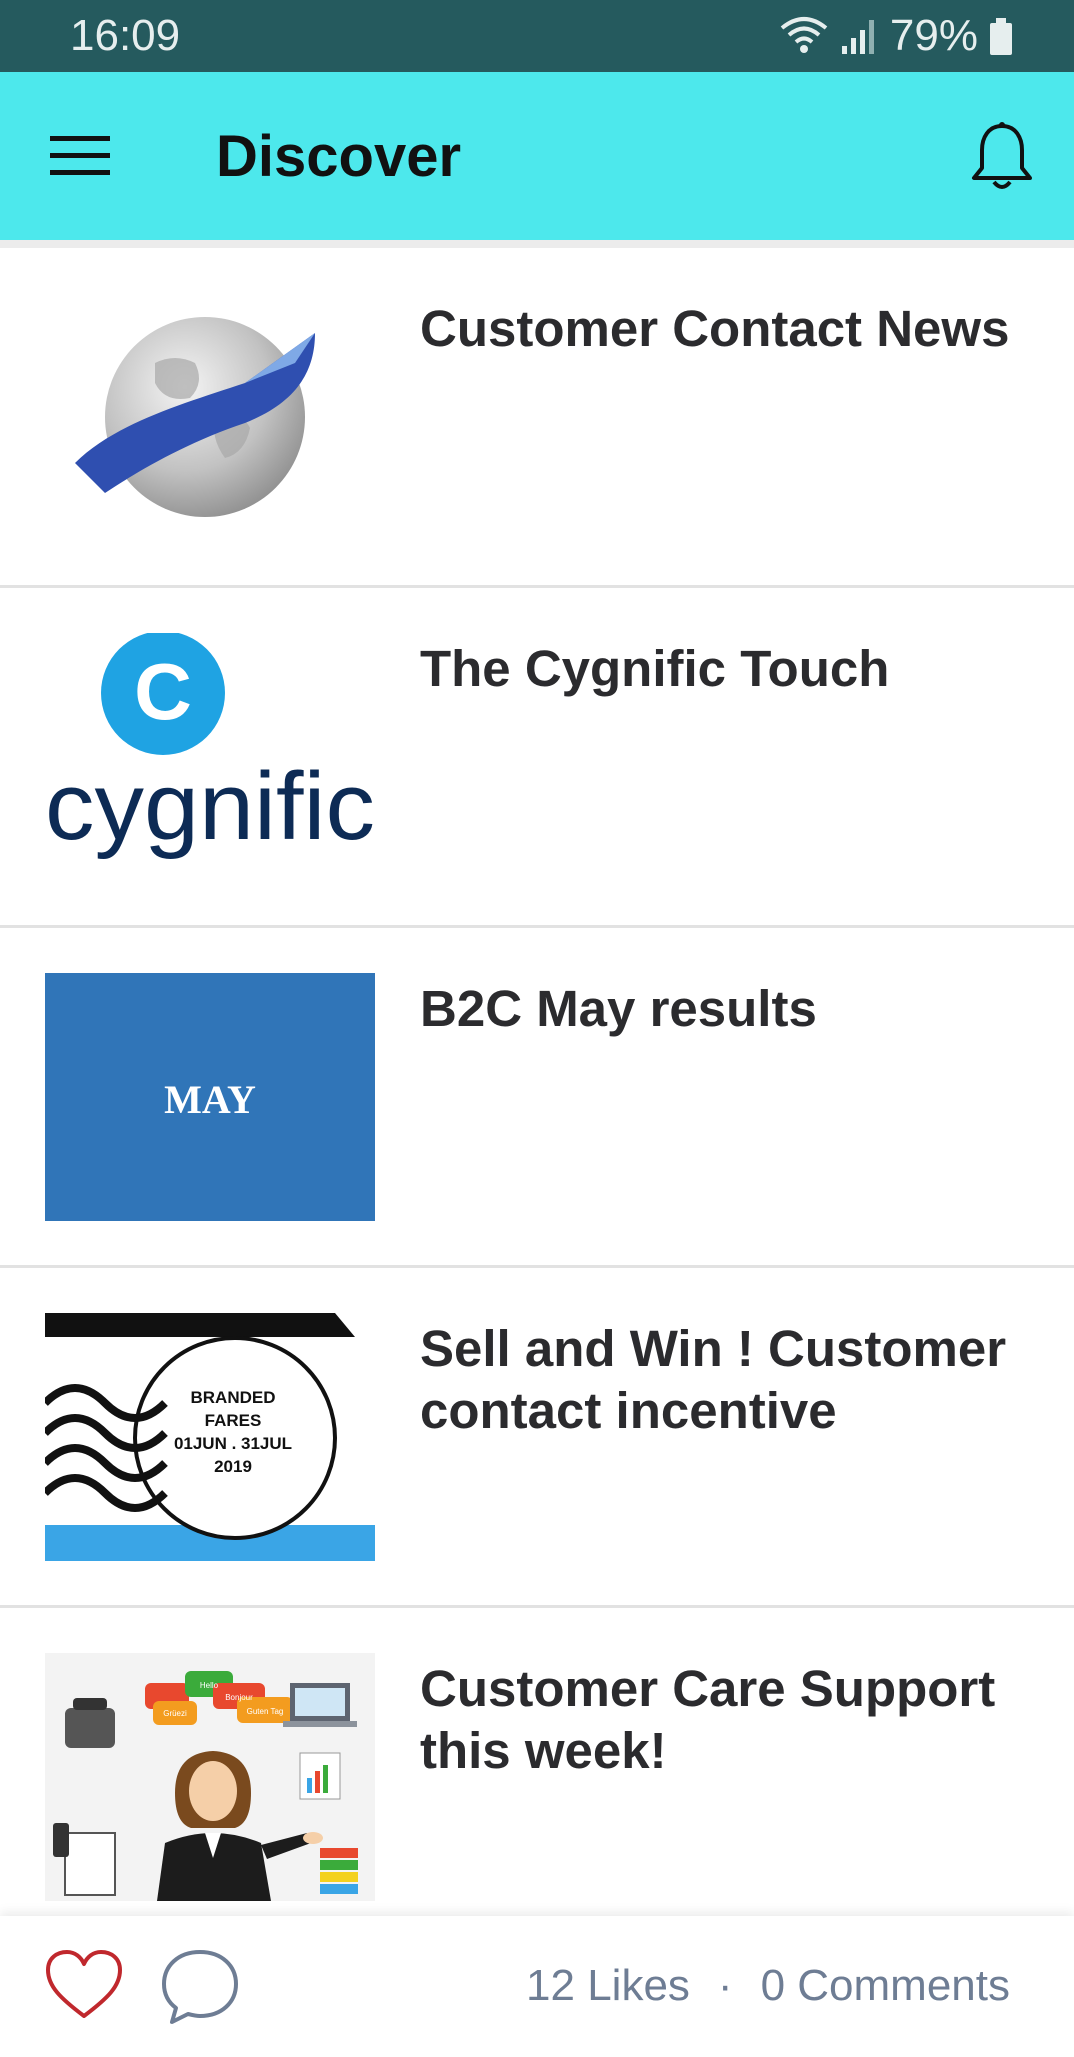 The height and width of the screenshot is (2057, 1074). I want to click on feed-item-title: B2C May results, so click(618, 1008).